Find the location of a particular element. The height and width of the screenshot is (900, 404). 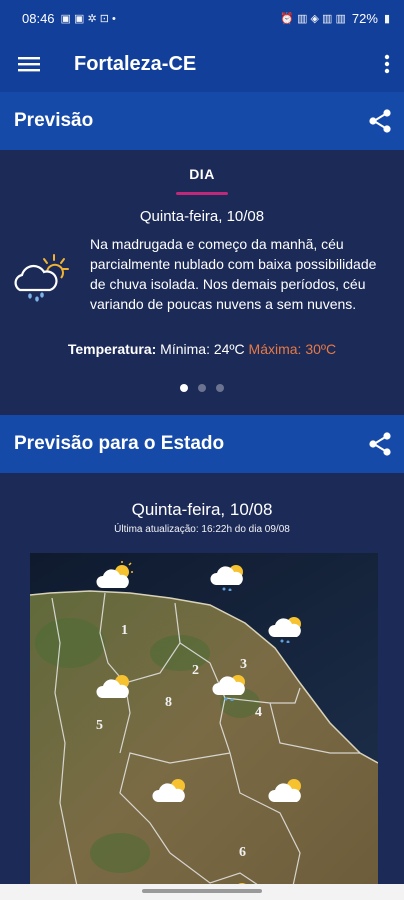

state-forecast-title: Previsão para o Estado is located at coordinates (119, 443).